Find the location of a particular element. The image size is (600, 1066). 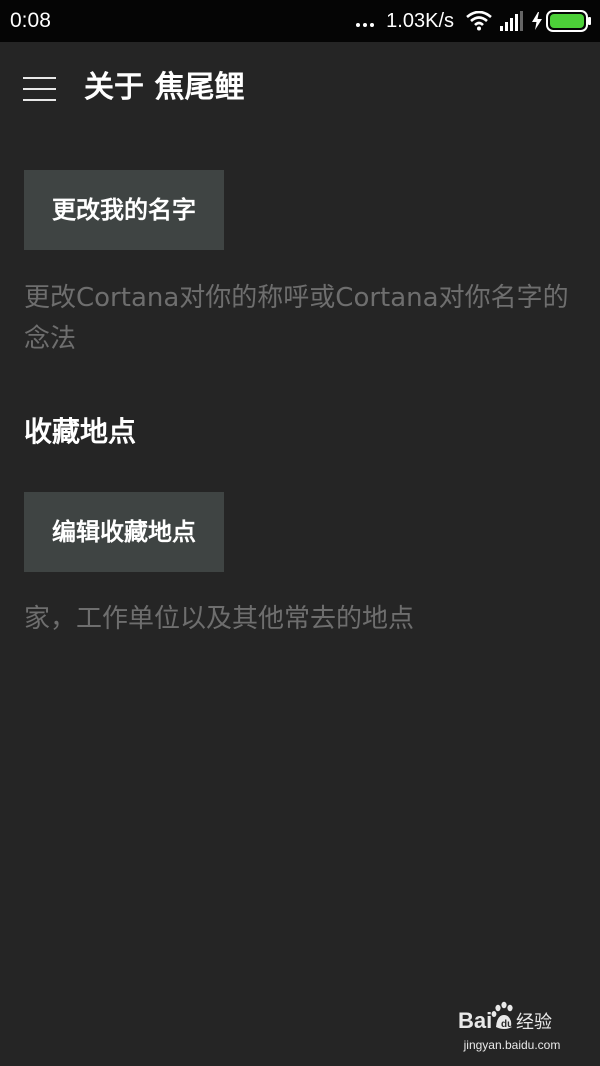

change-name-button: 更改我的名字 is located at coordinates (124, 210).